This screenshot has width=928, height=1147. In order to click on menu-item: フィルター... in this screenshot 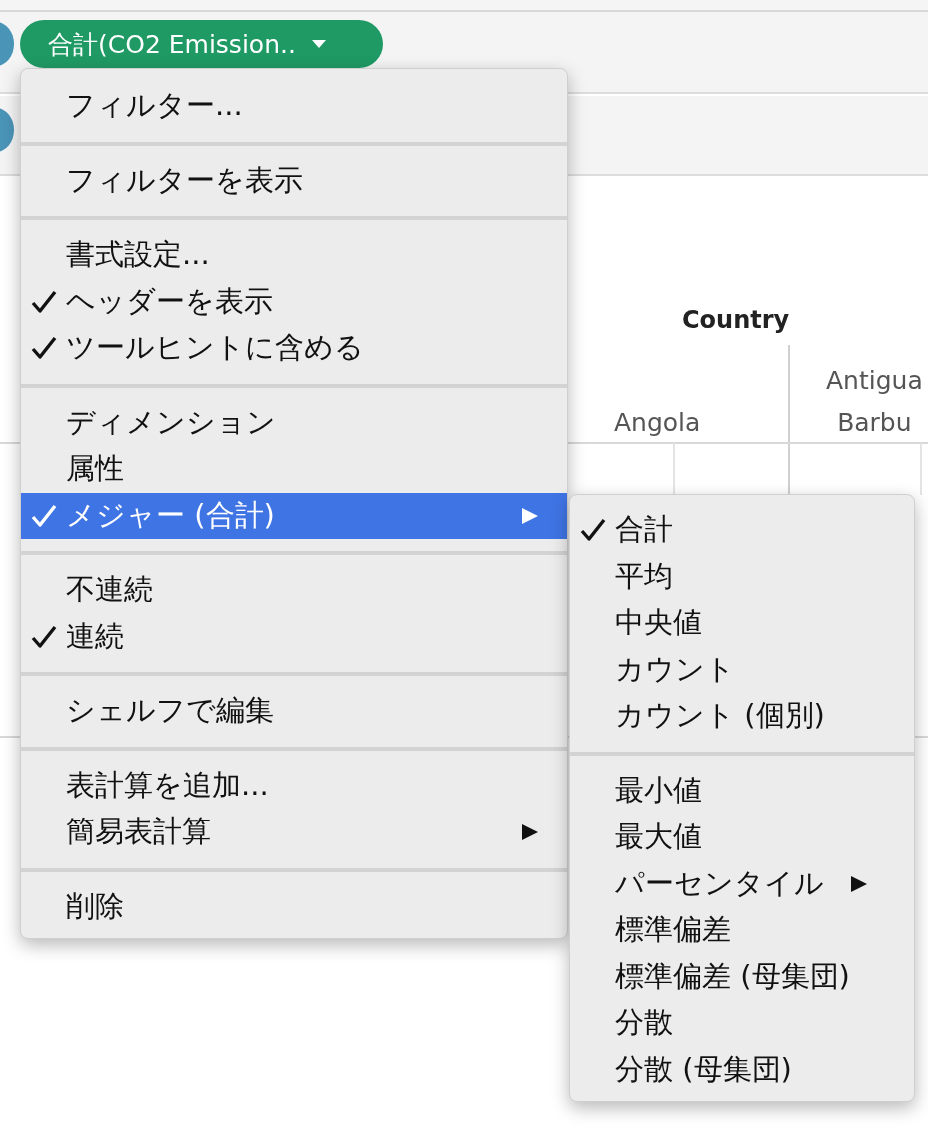, I will do `click(294, 106)`.